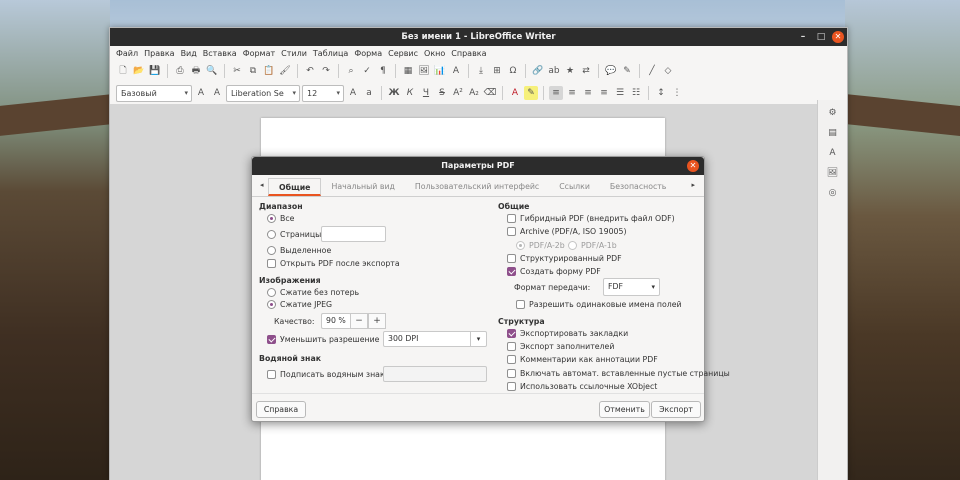  I want to click on open-after-export-checkbox: Открыть PDF после экспорта, so click(333, 263).